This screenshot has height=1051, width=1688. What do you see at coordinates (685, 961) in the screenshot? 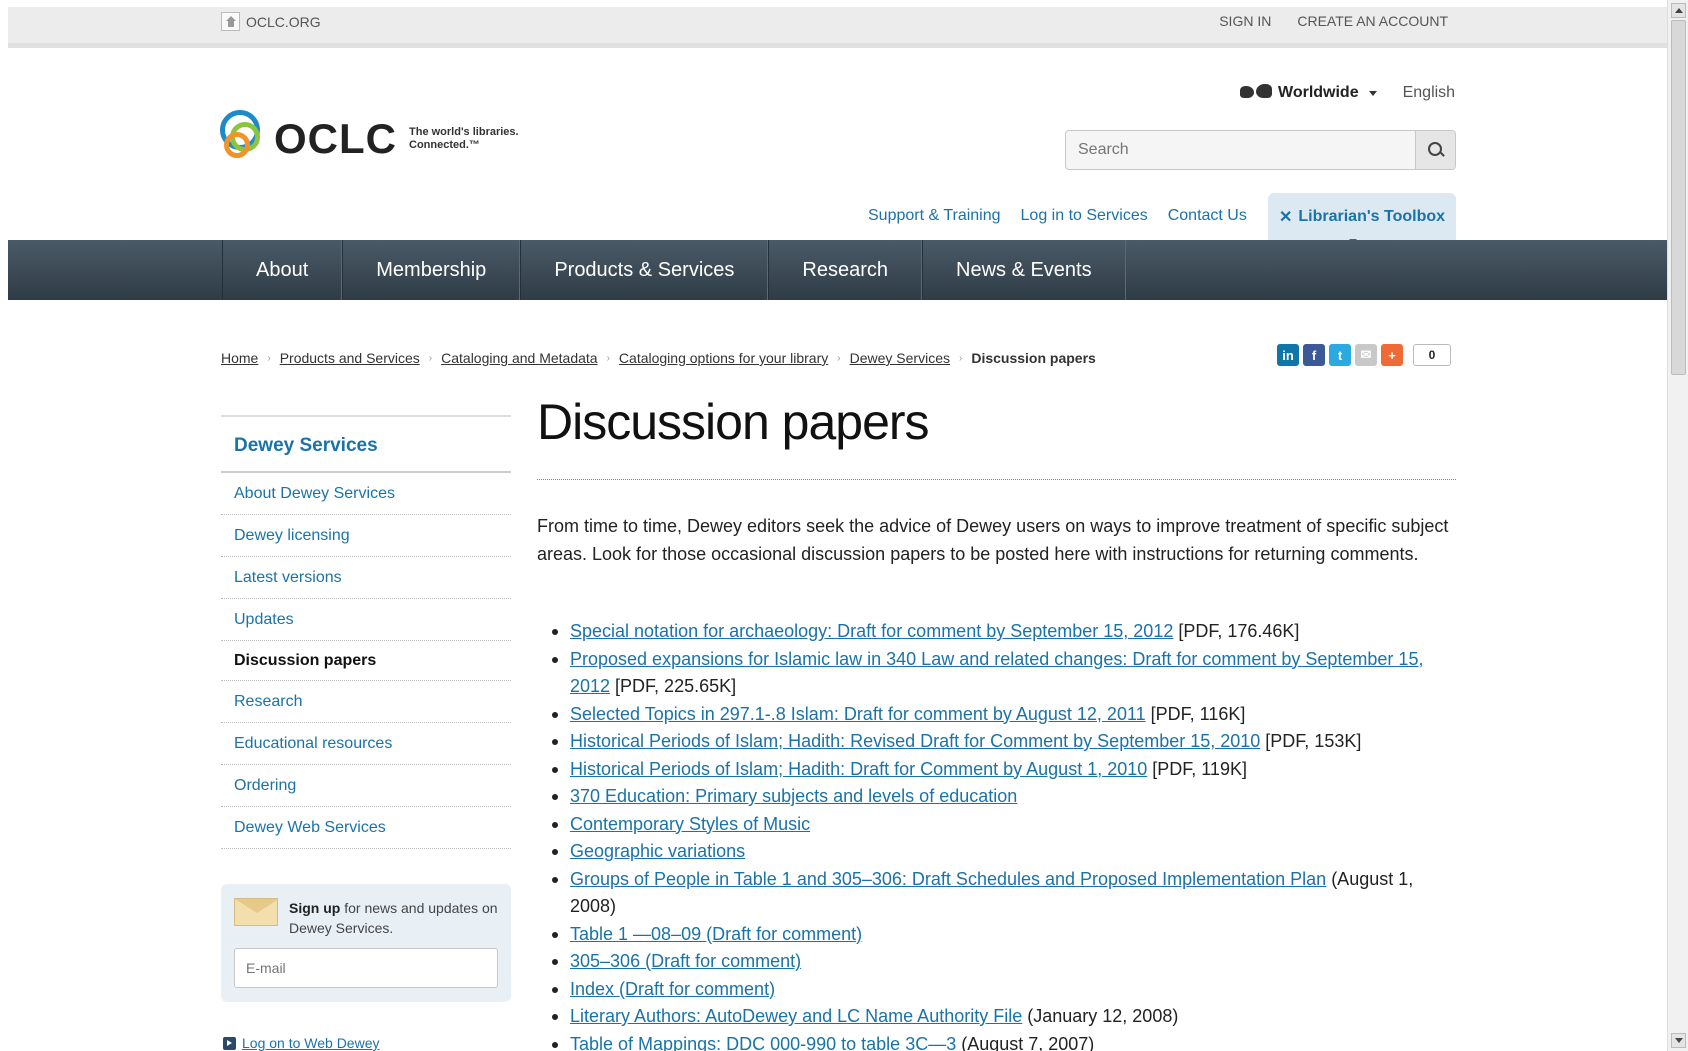
I see `document-link: 305–306 (Draft for comment)` at bounding box center [685, 961].